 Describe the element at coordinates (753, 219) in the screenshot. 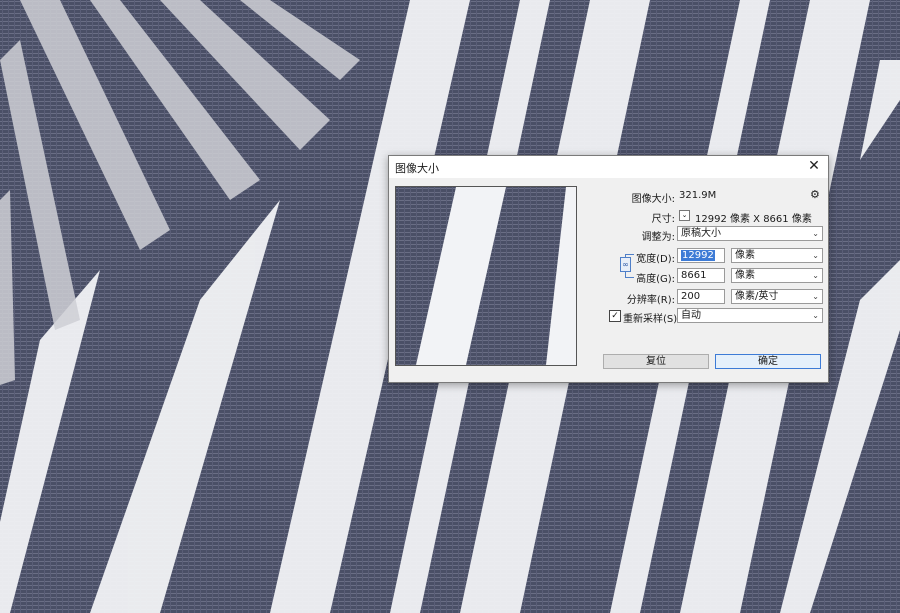

I see `dimensions-value: 12992 像素 X 8661 像素` at that location.